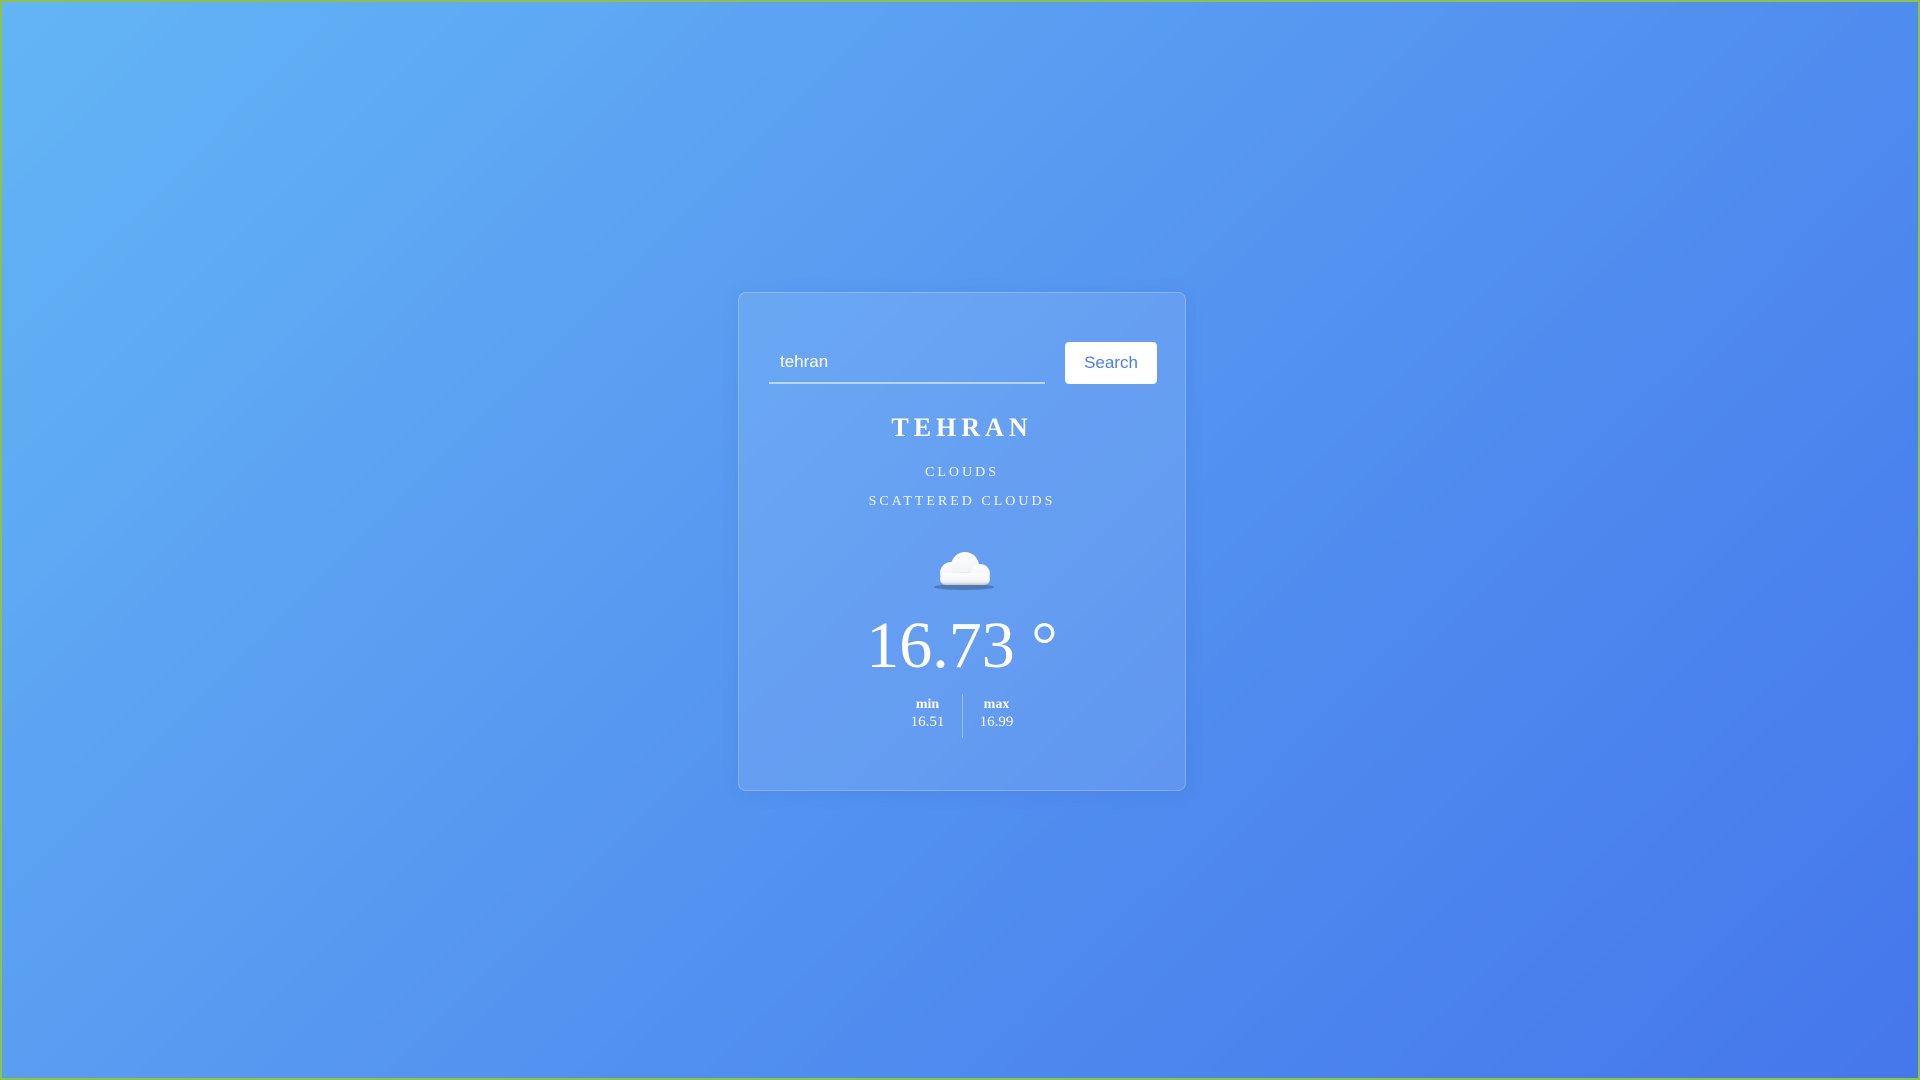 Image resolution: width=1920 pixels, height=1080 pixels. I want to click on city-name: TEHRAN, so click(962, 427).